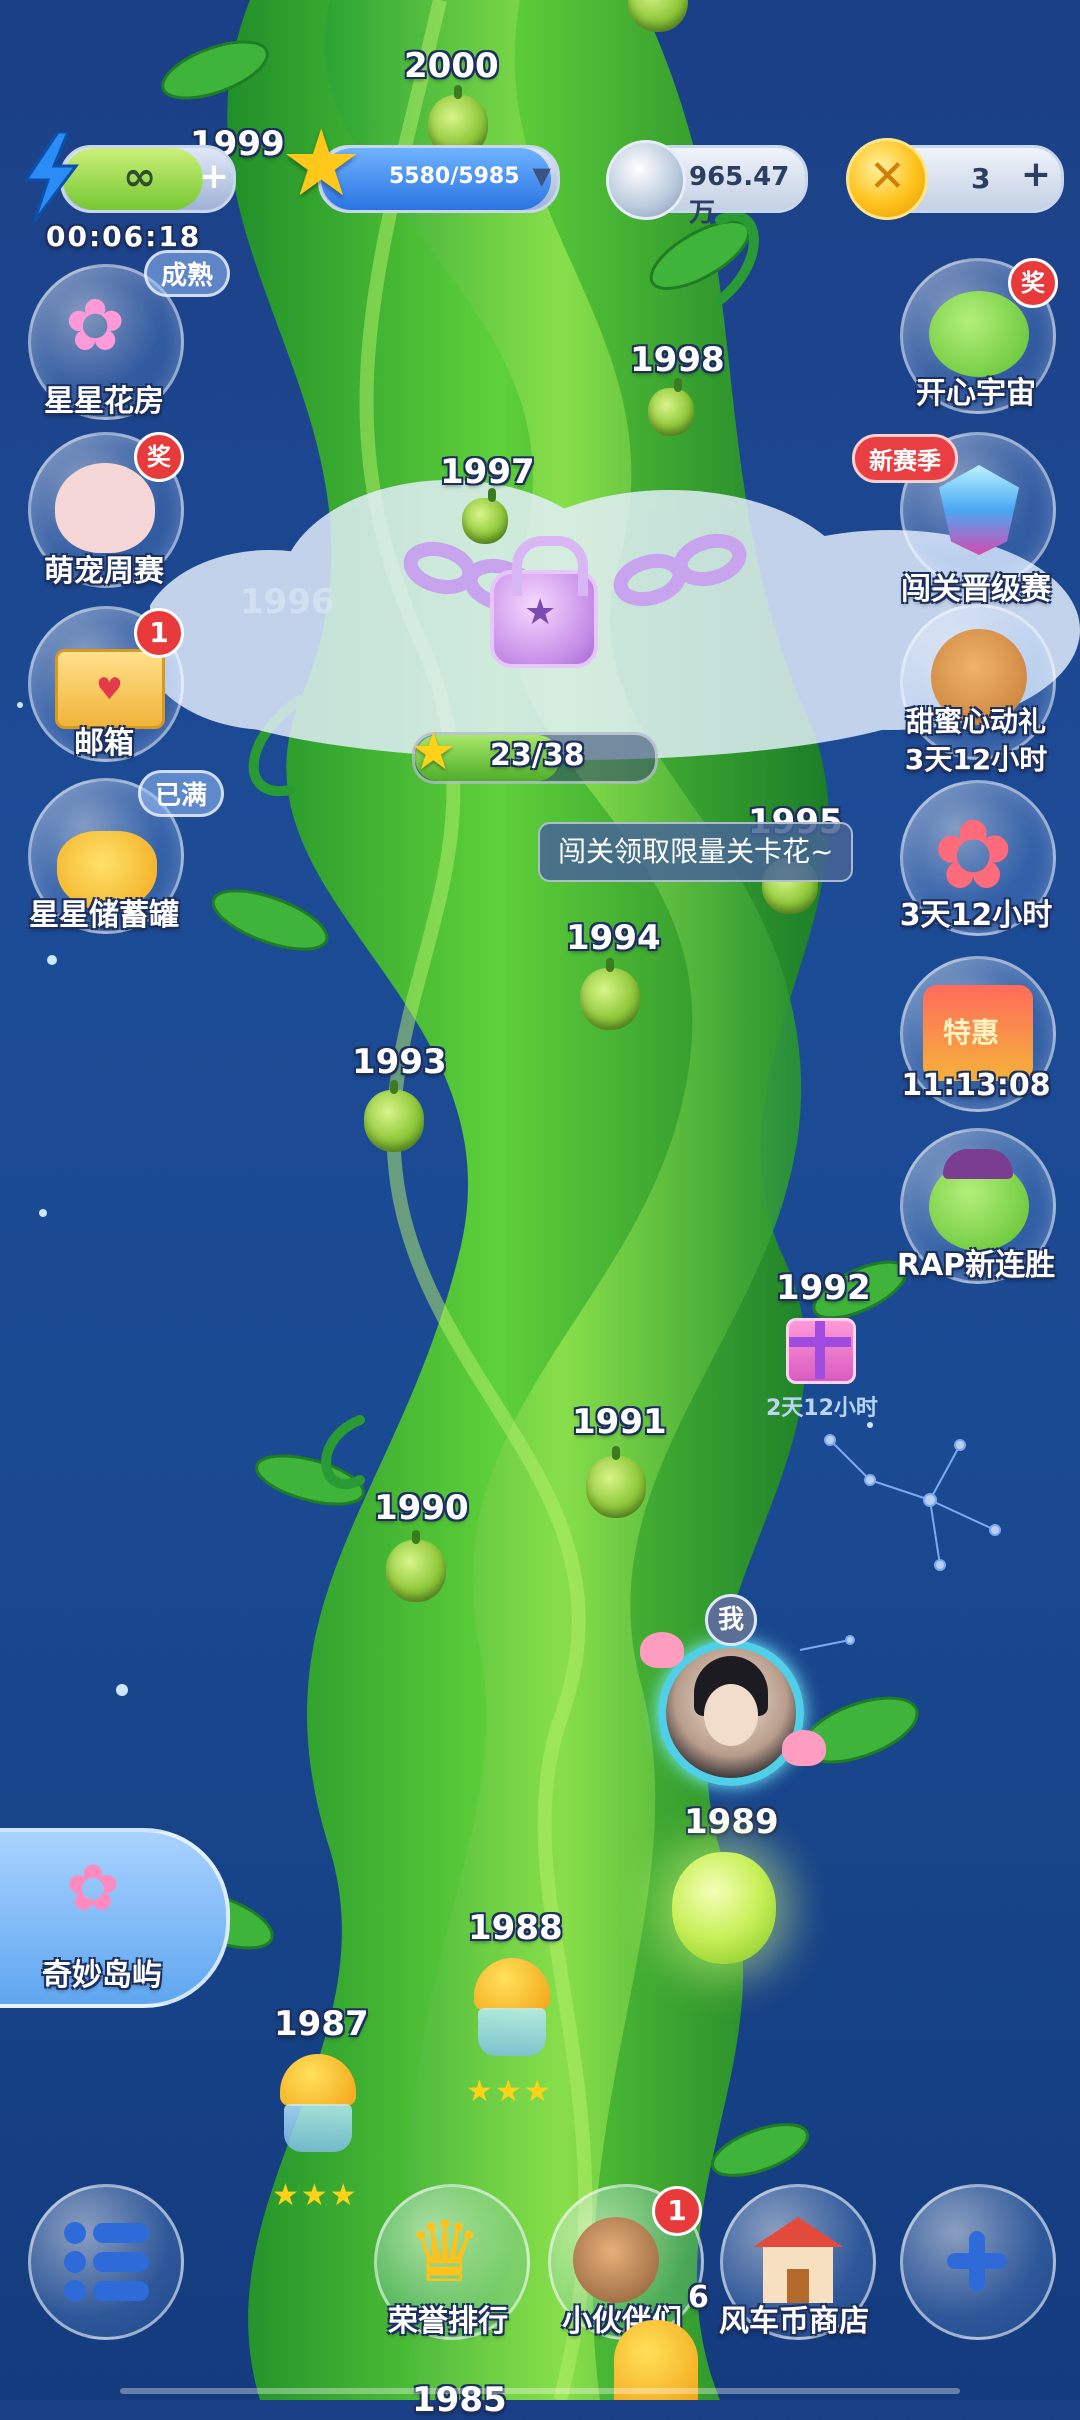 Image resolution: width=1080 pixels, height=2420 pixels. I want to click on energy-timer: 00:06:18, so click(124, 236).